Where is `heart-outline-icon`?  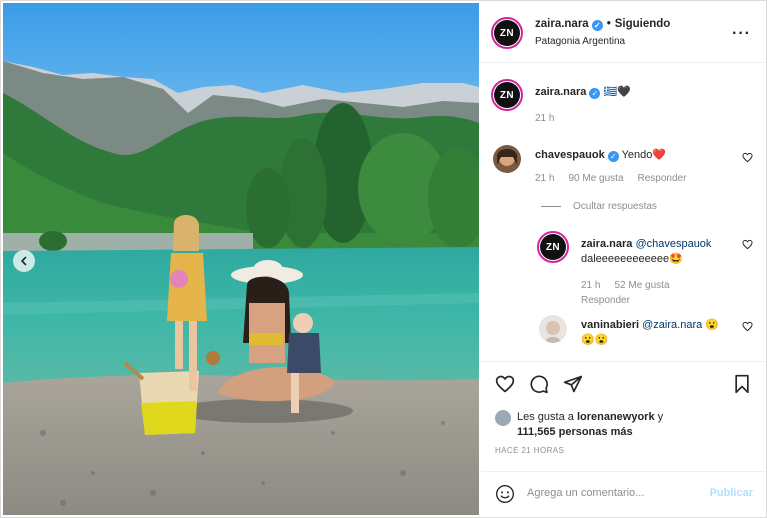 heart-outline-icon is located at coordinates (505, 384).